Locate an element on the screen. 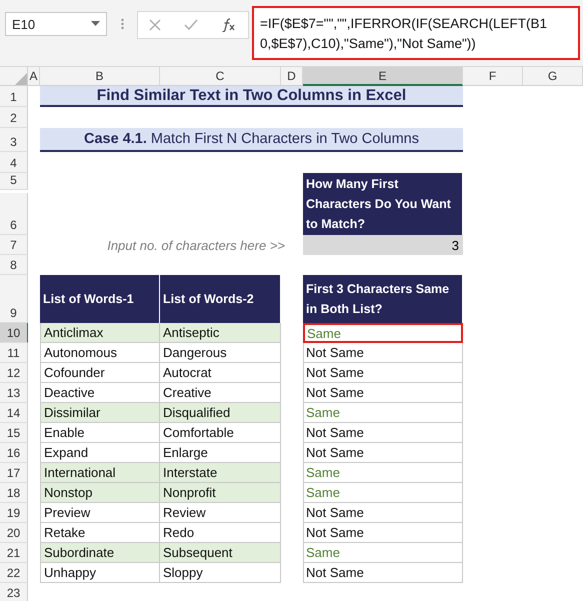  table-cell: Unhappy is located at coordinates (100, 573).